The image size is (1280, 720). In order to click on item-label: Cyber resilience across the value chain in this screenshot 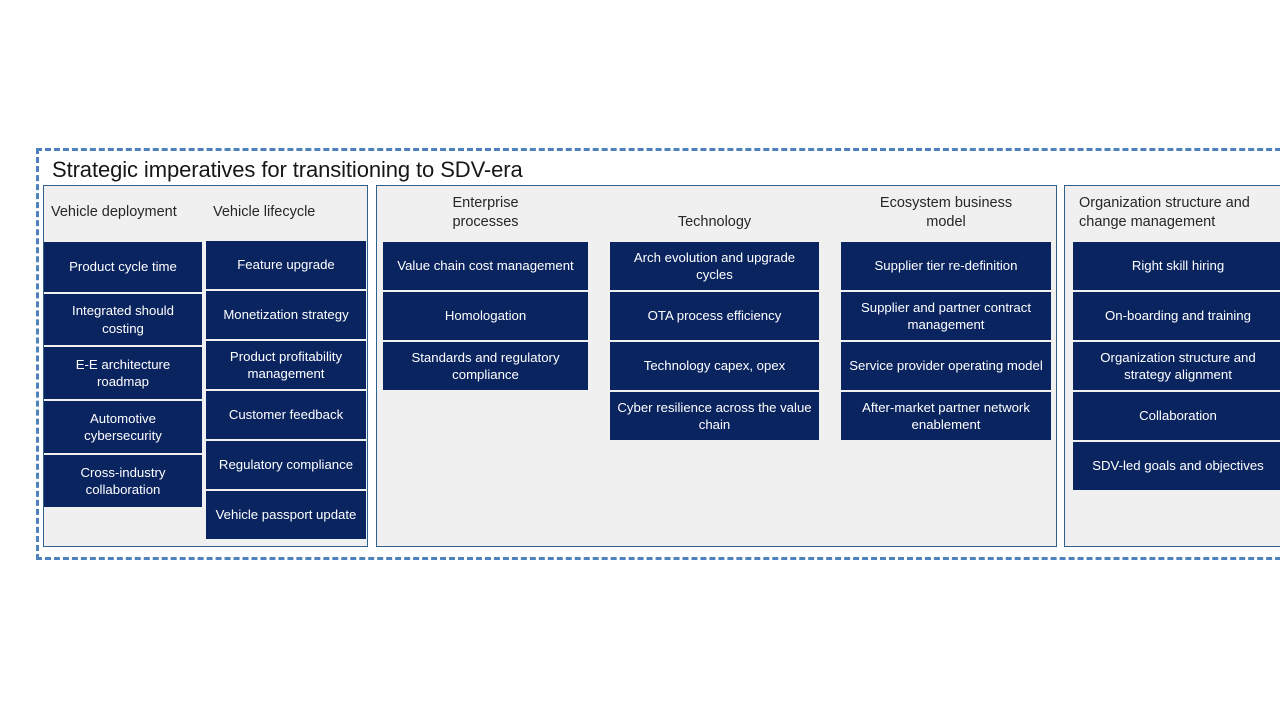, I will do `click(714, 416)`.